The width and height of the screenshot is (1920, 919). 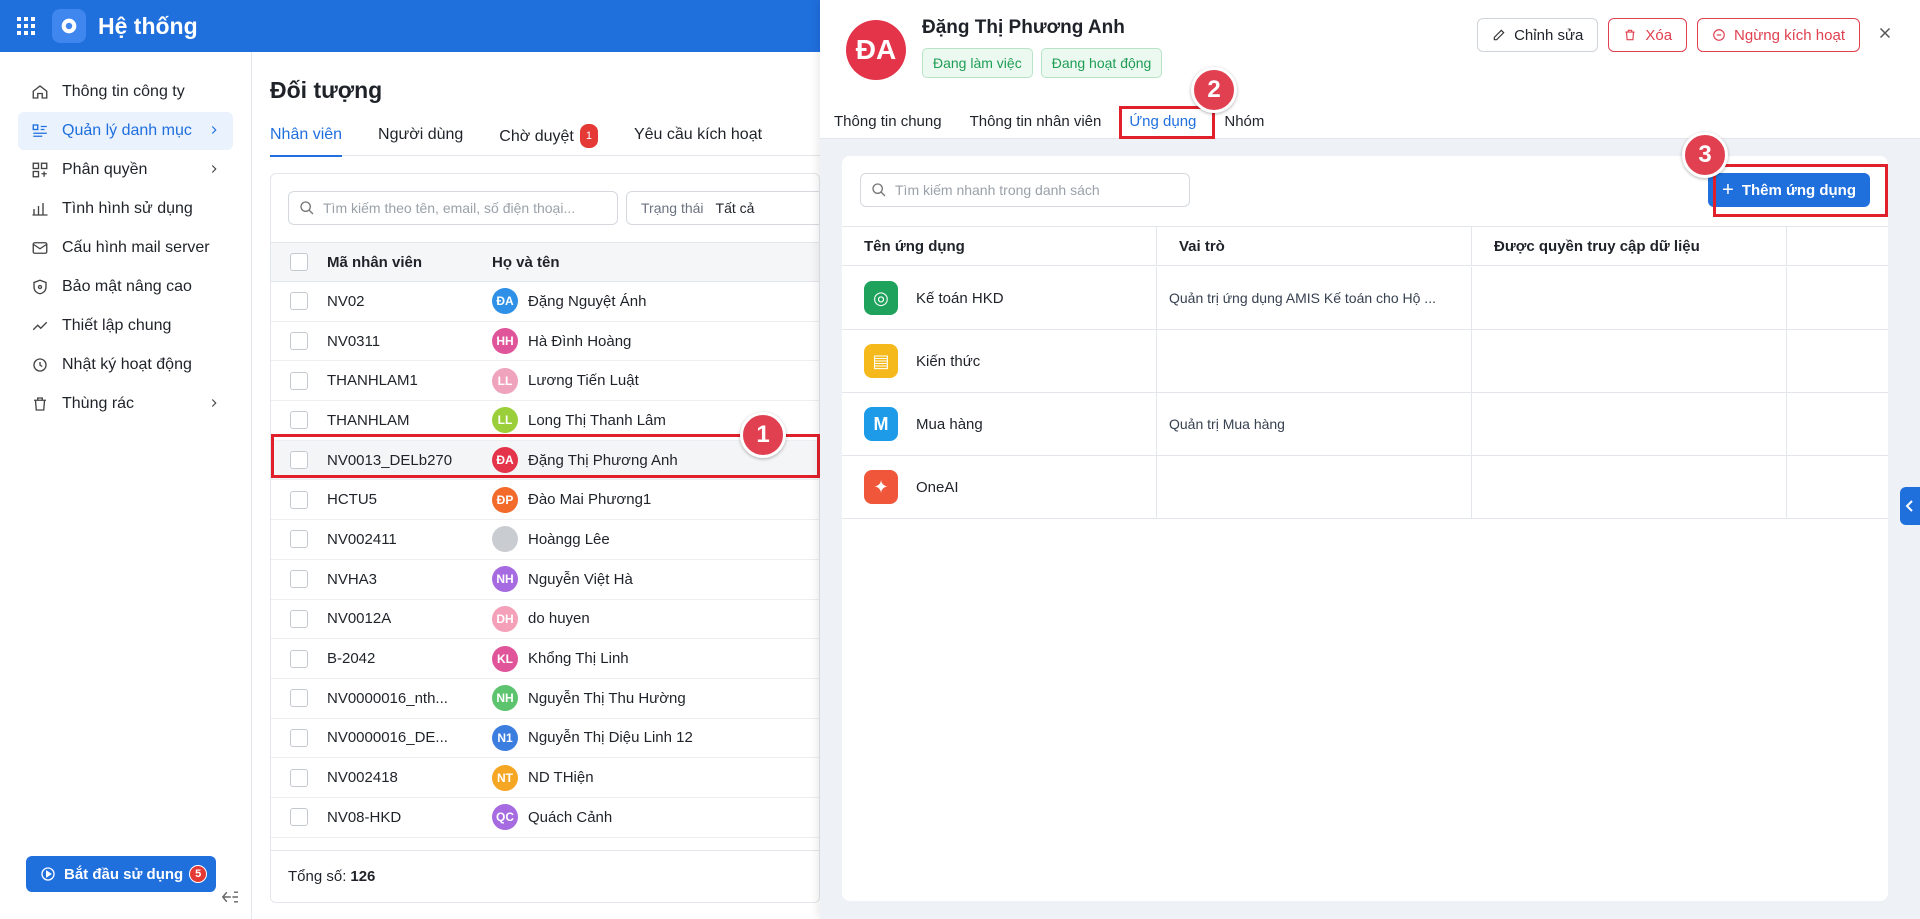 I want to click on collapse-sidebar-icon, so click(x=230, y=899).